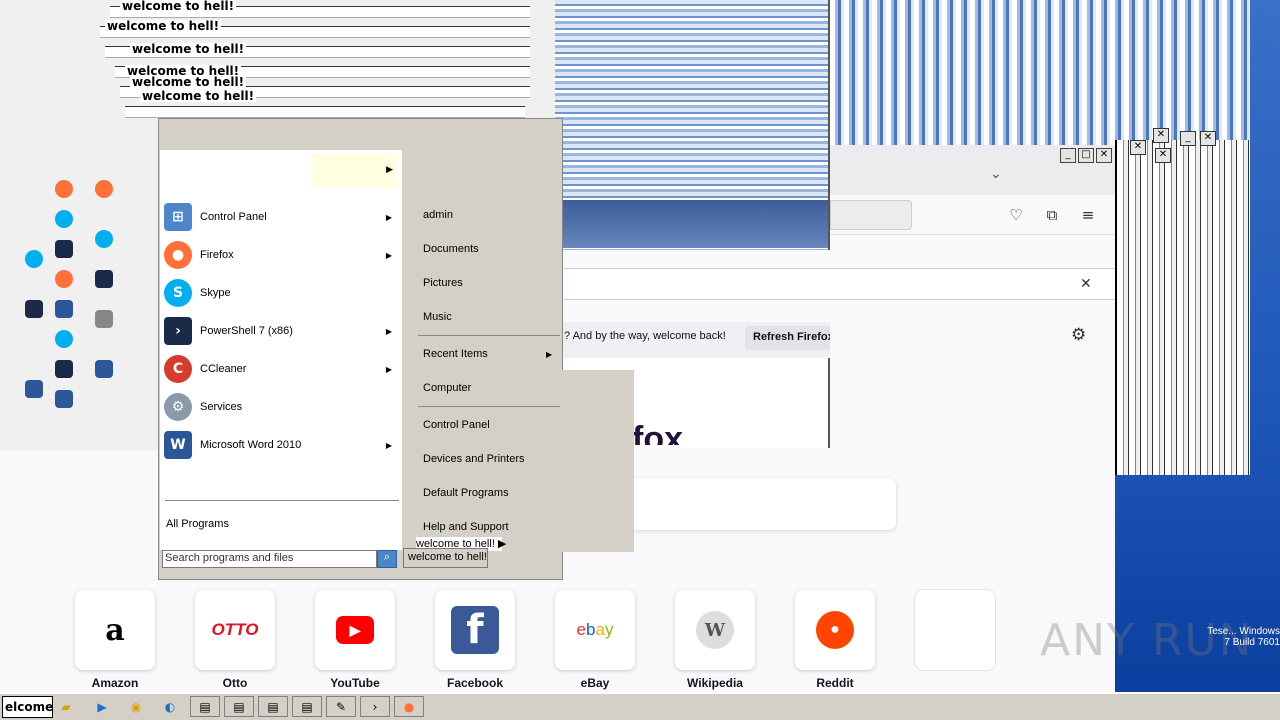  What do you see at coordinates (235, 640) in the screenshot?
I see `shortcut-otto: OTTO Otto` at bounding box center [235, 640].